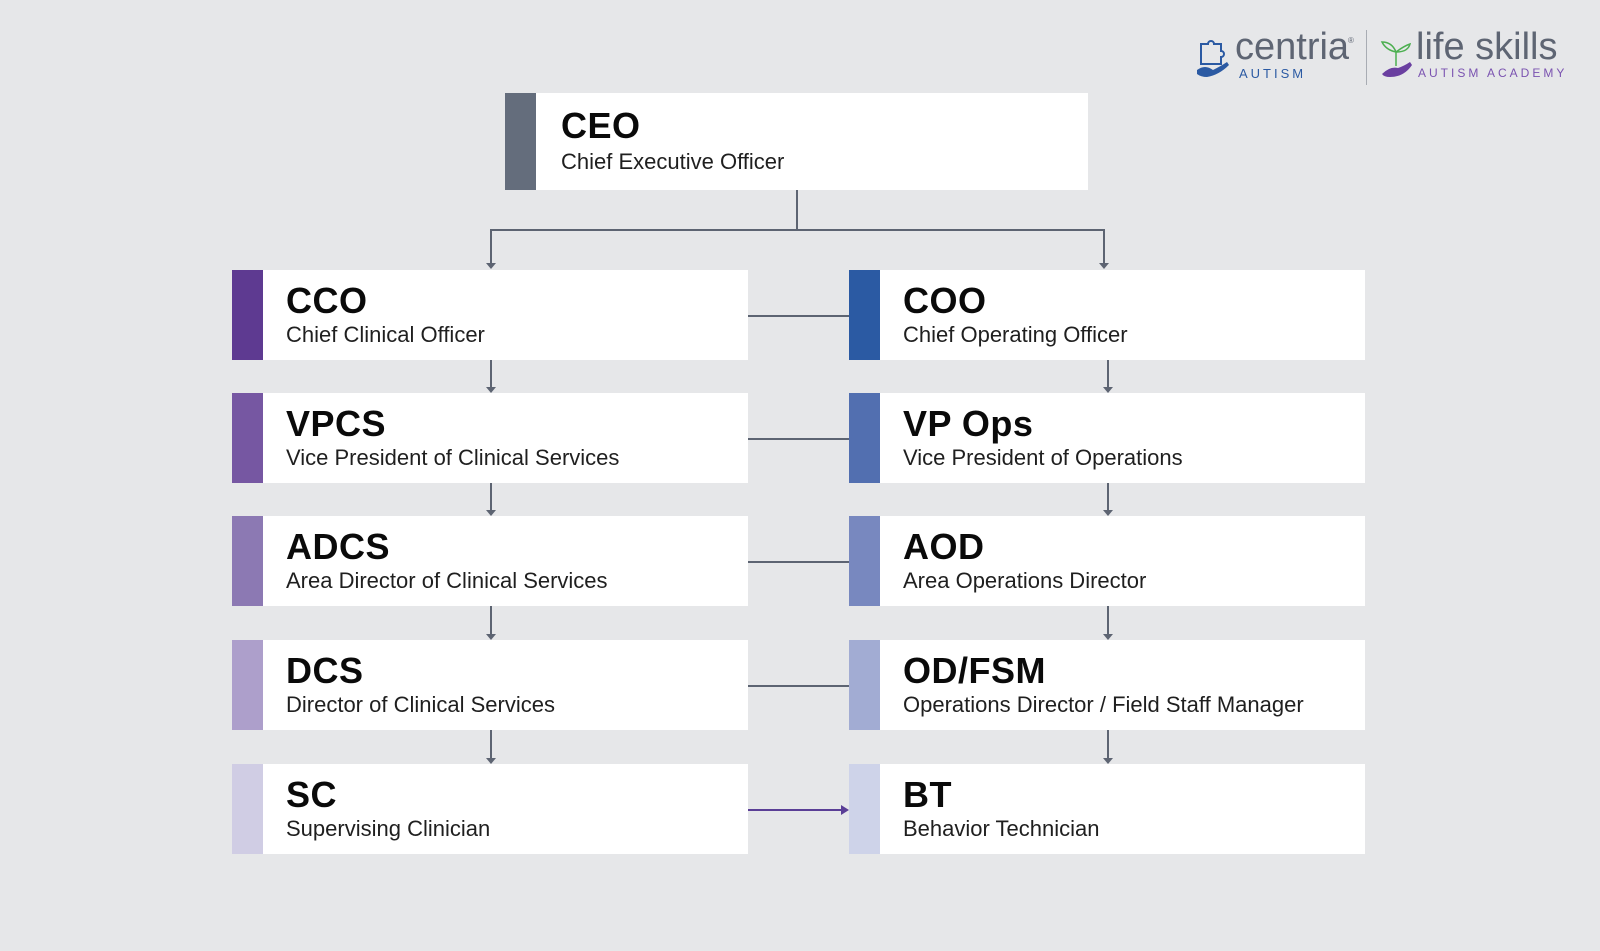  Describe the element at coordinates (338, 546) in the screenshot. I see `adcs-abbr: ADCS` at that location.